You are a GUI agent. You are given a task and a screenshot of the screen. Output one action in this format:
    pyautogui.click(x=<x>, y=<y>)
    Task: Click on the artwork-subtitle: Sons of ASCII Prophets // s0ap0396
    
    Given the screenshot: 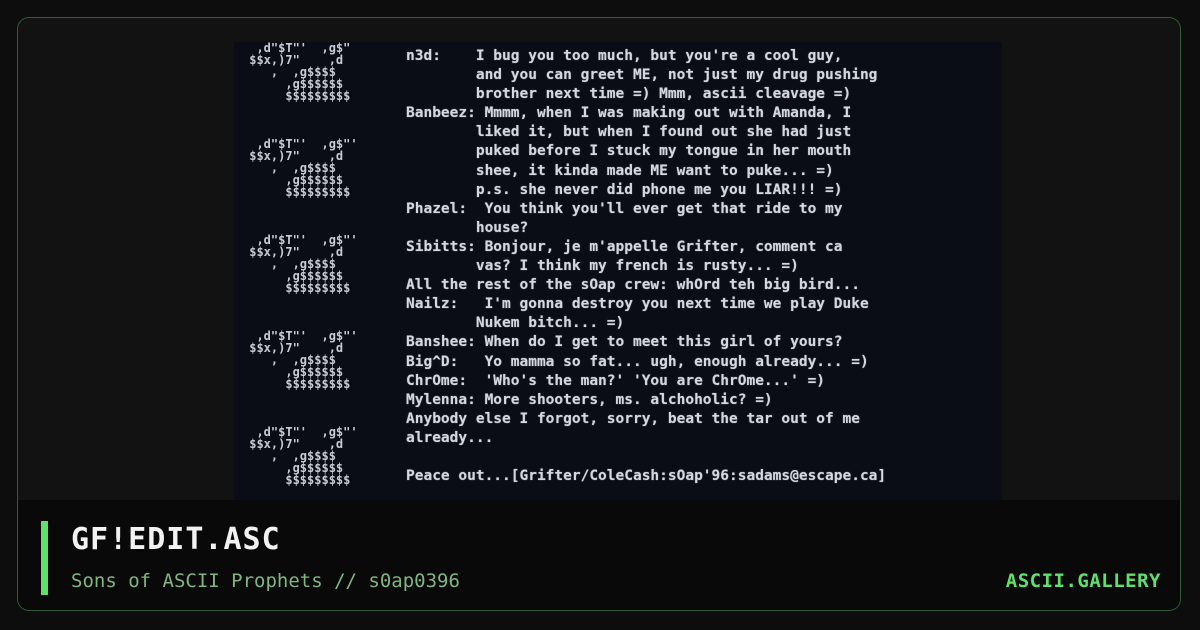 What is the action you would take?
    pyautogui.click(x=265, y=581)
    